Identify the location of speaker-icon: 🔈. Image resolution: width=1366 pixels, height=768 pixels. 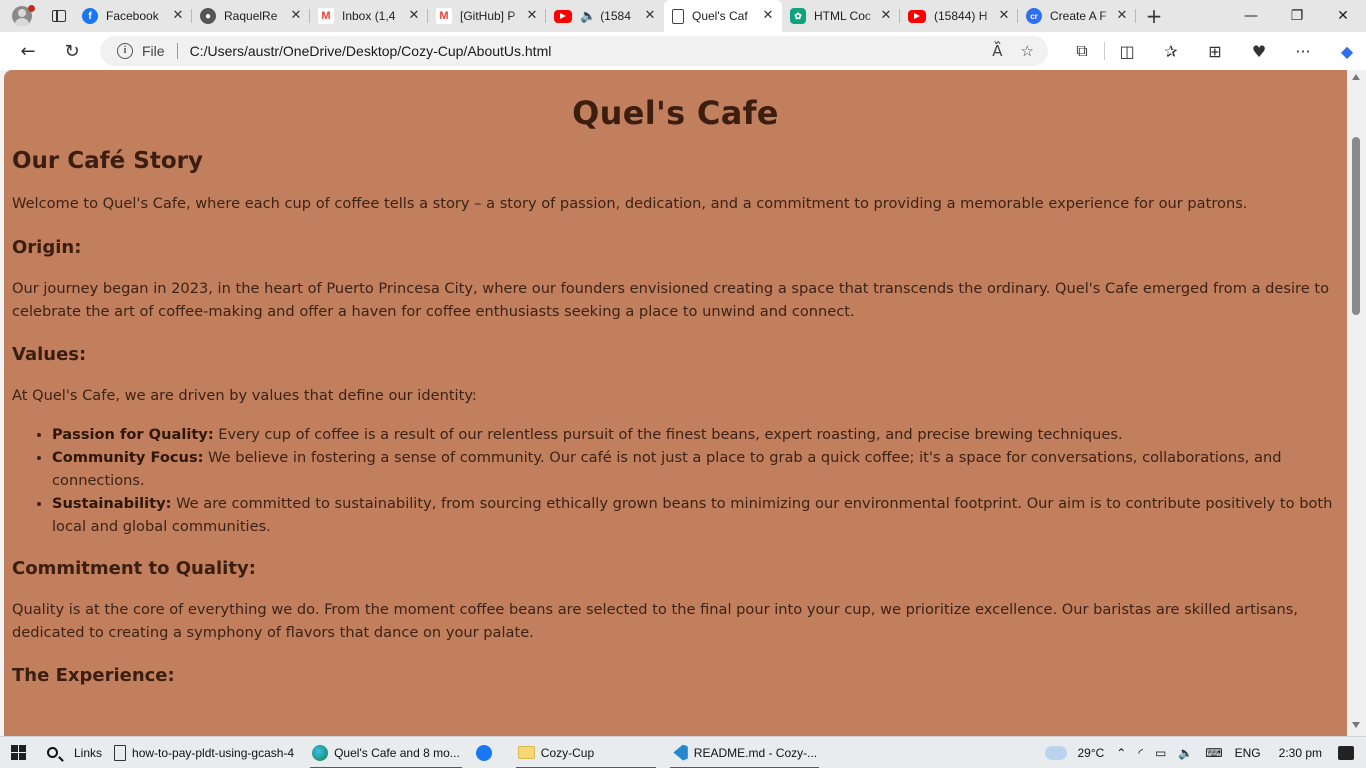
(588, 16).